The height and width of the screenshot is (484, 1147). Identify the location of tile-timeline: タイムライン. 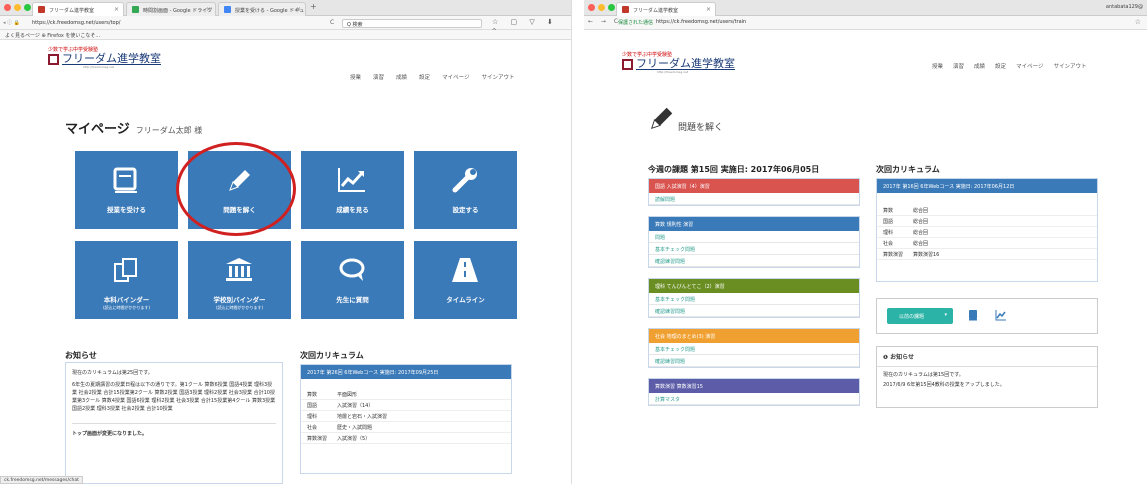
(465, 280).